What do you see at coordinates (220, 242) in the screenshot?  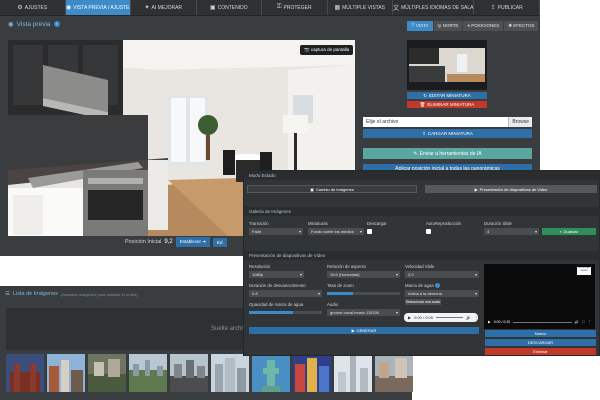 I see `edit-position-button: Ed` at bounding box center [220, 242].